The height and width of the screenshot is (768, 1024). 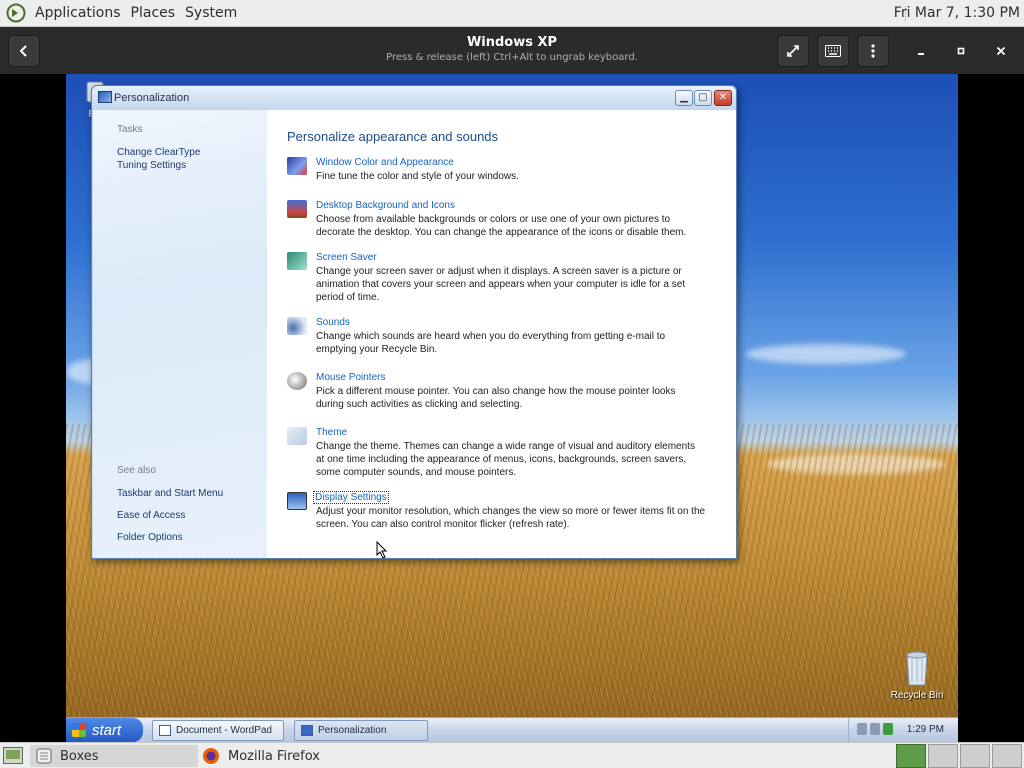 What do you see at coordinates (297, 436) in the screenshot?
I see `theme-icon` at bounding box center [297, 436].